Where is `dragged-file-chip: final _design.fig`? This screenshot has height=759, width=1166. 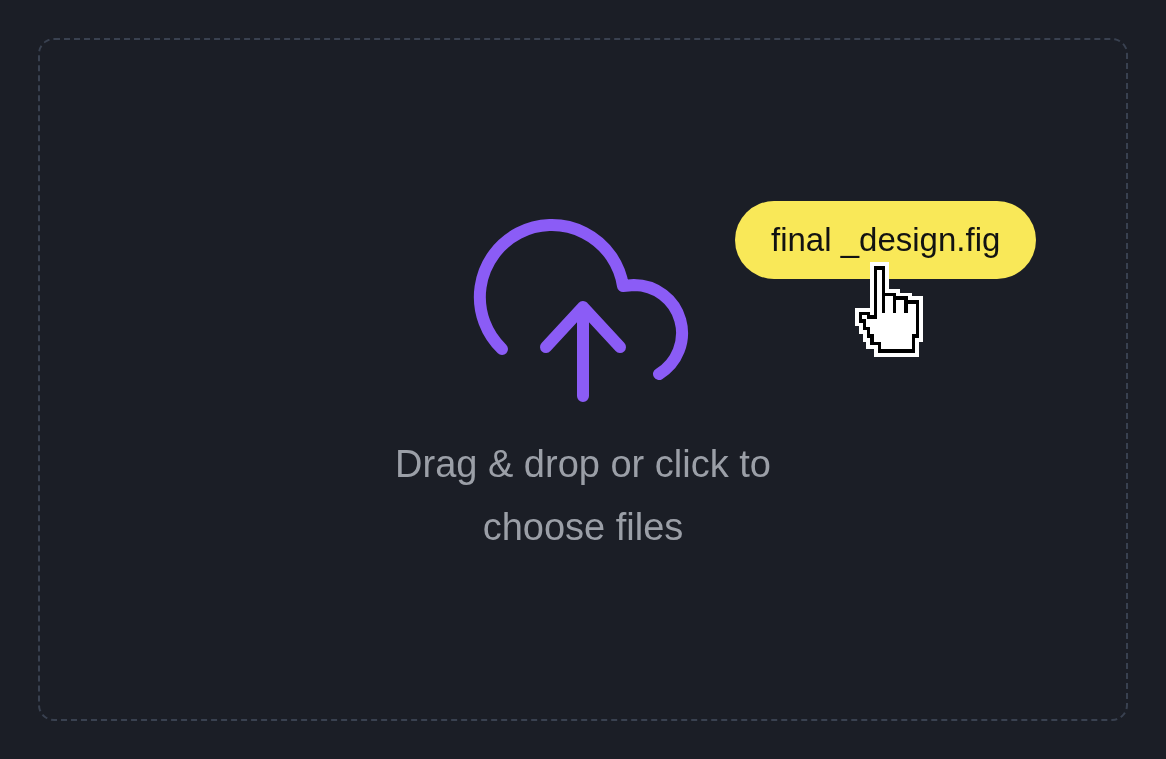
dragged-file-chip: final _design.fig is located at coordinates (886, 240).